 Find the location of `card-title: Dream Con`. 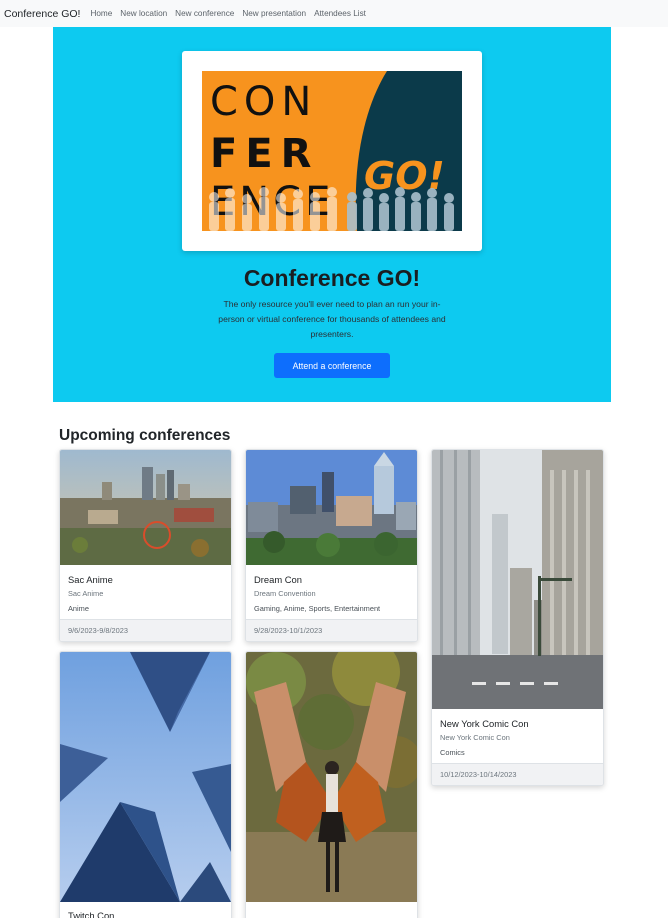

card-title: Dream Con is located at coordinates (278, 579).